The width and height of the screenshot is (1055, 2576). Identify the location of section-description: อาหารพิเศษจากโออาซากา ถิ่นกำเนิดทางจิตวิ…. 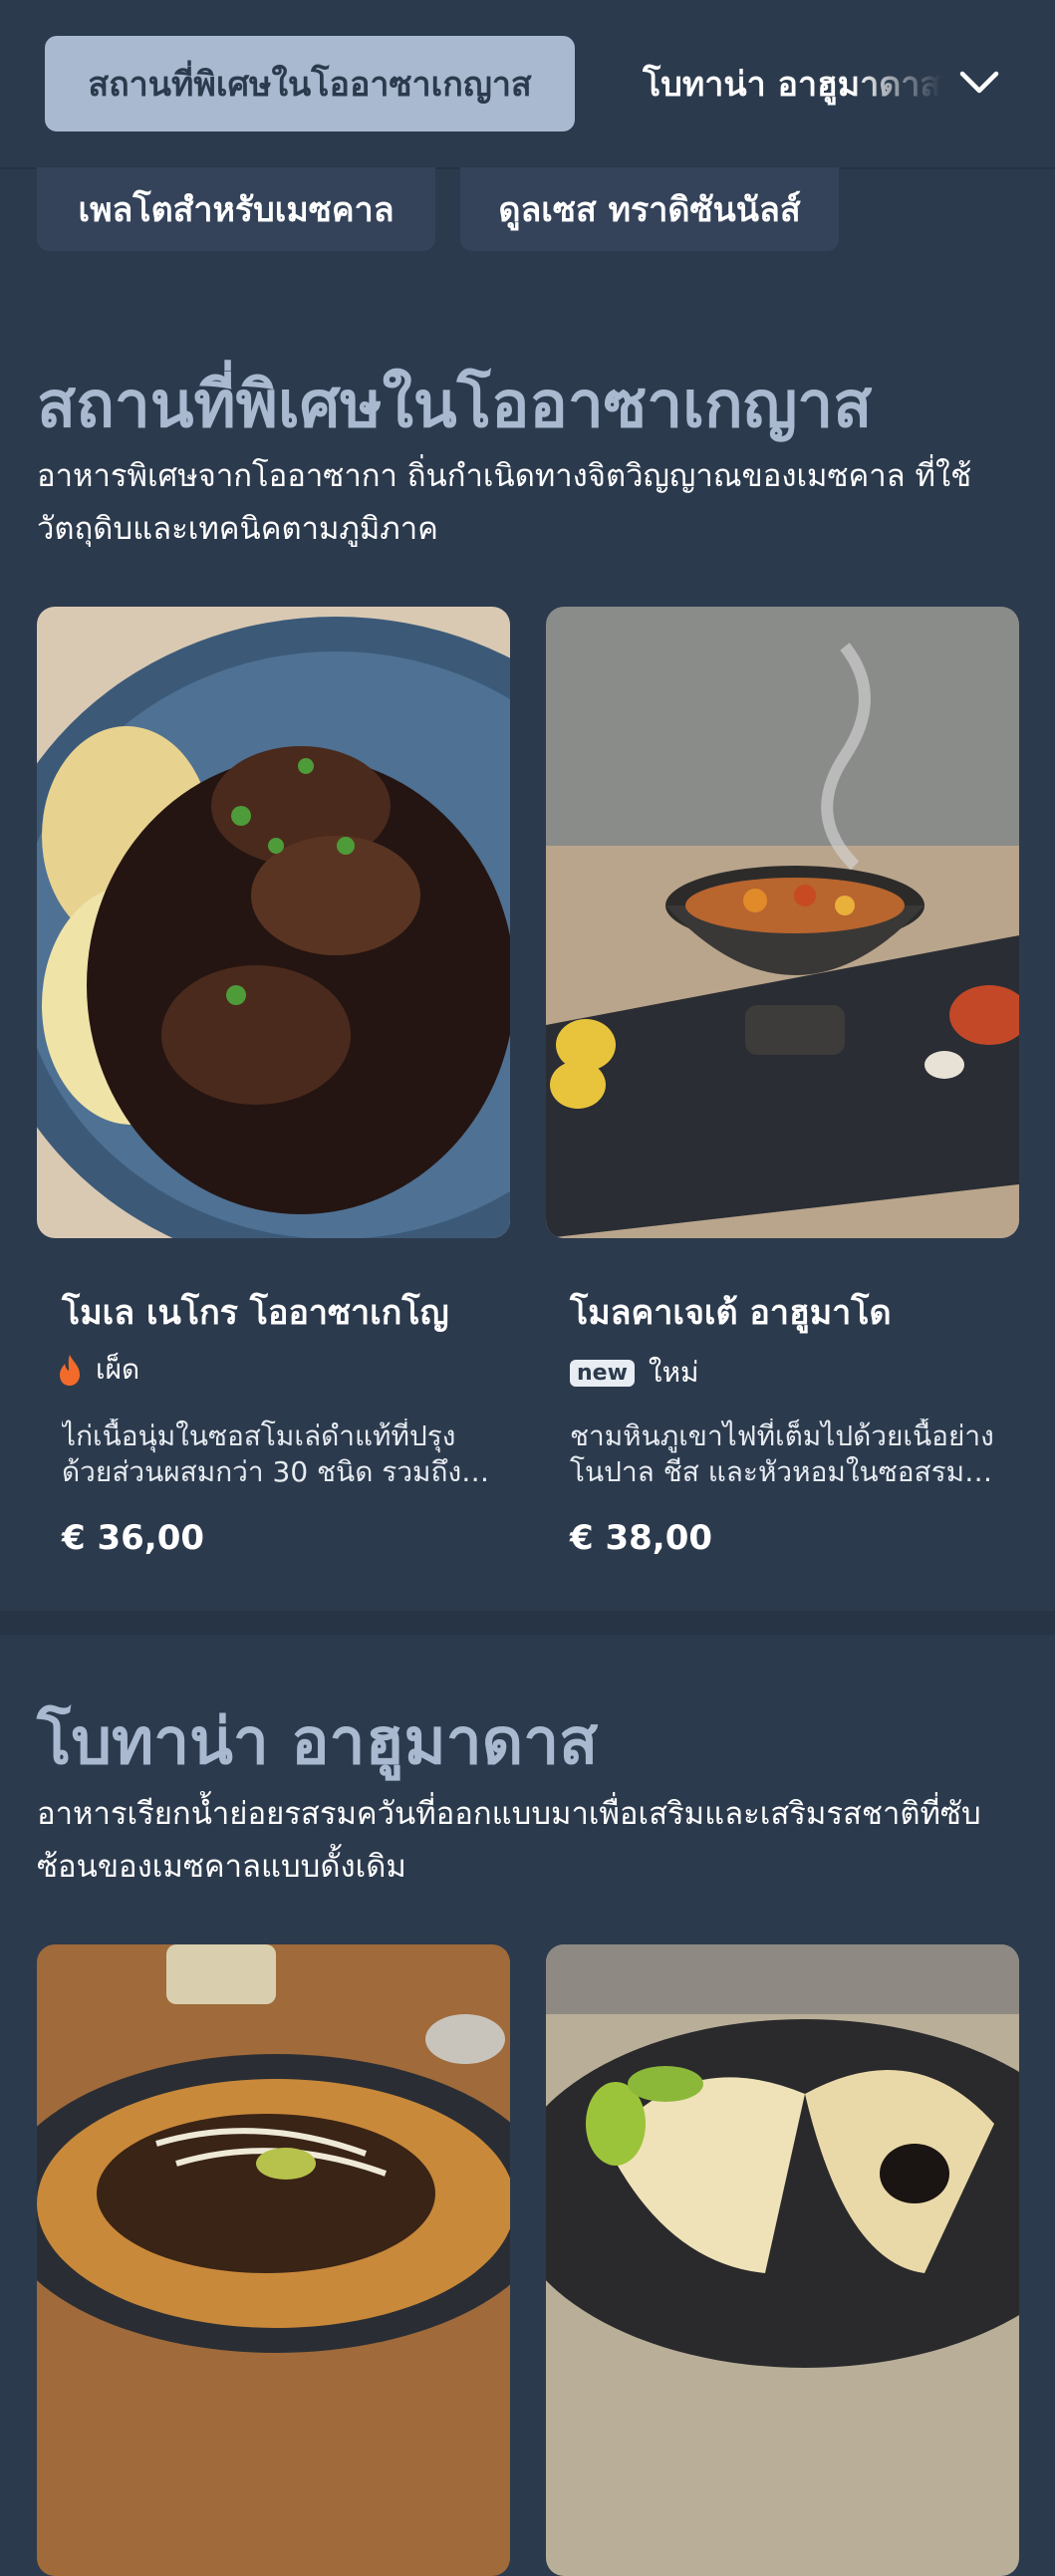
(504, 502).